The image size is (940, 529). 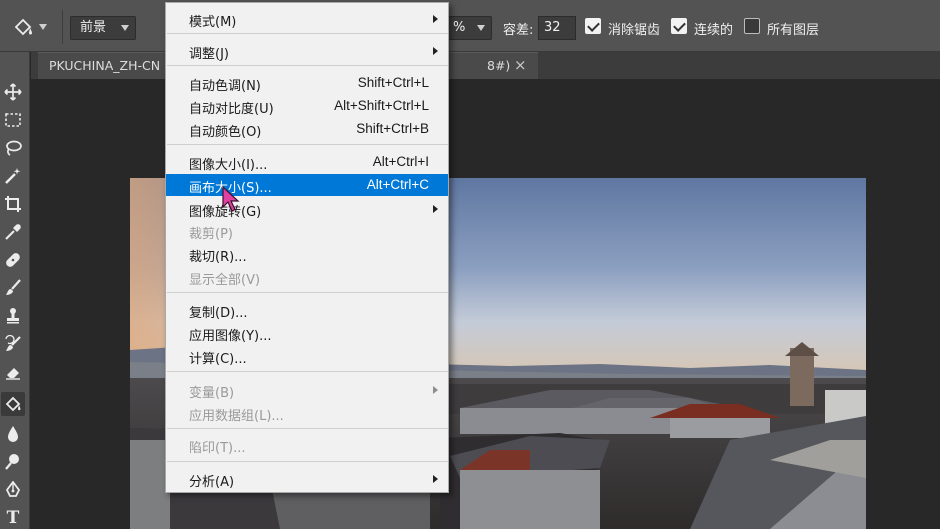 What do you see at coordinates (13, 434) in the screenshot?
I see `blur-tool-icon` at bounding box center [13, 434].